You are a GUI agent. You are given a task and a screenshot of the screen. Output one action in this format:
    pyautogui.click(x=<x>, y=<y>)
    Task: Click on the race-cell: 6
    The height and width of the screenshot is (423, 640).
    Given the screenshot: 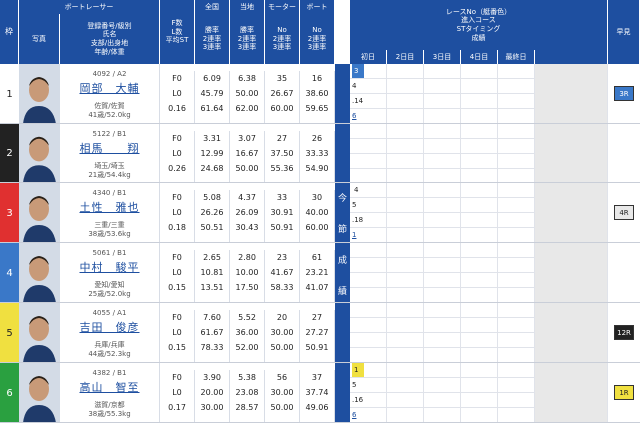 What is the action you would take?
    pyautogui.click(x=368, y=116)
    